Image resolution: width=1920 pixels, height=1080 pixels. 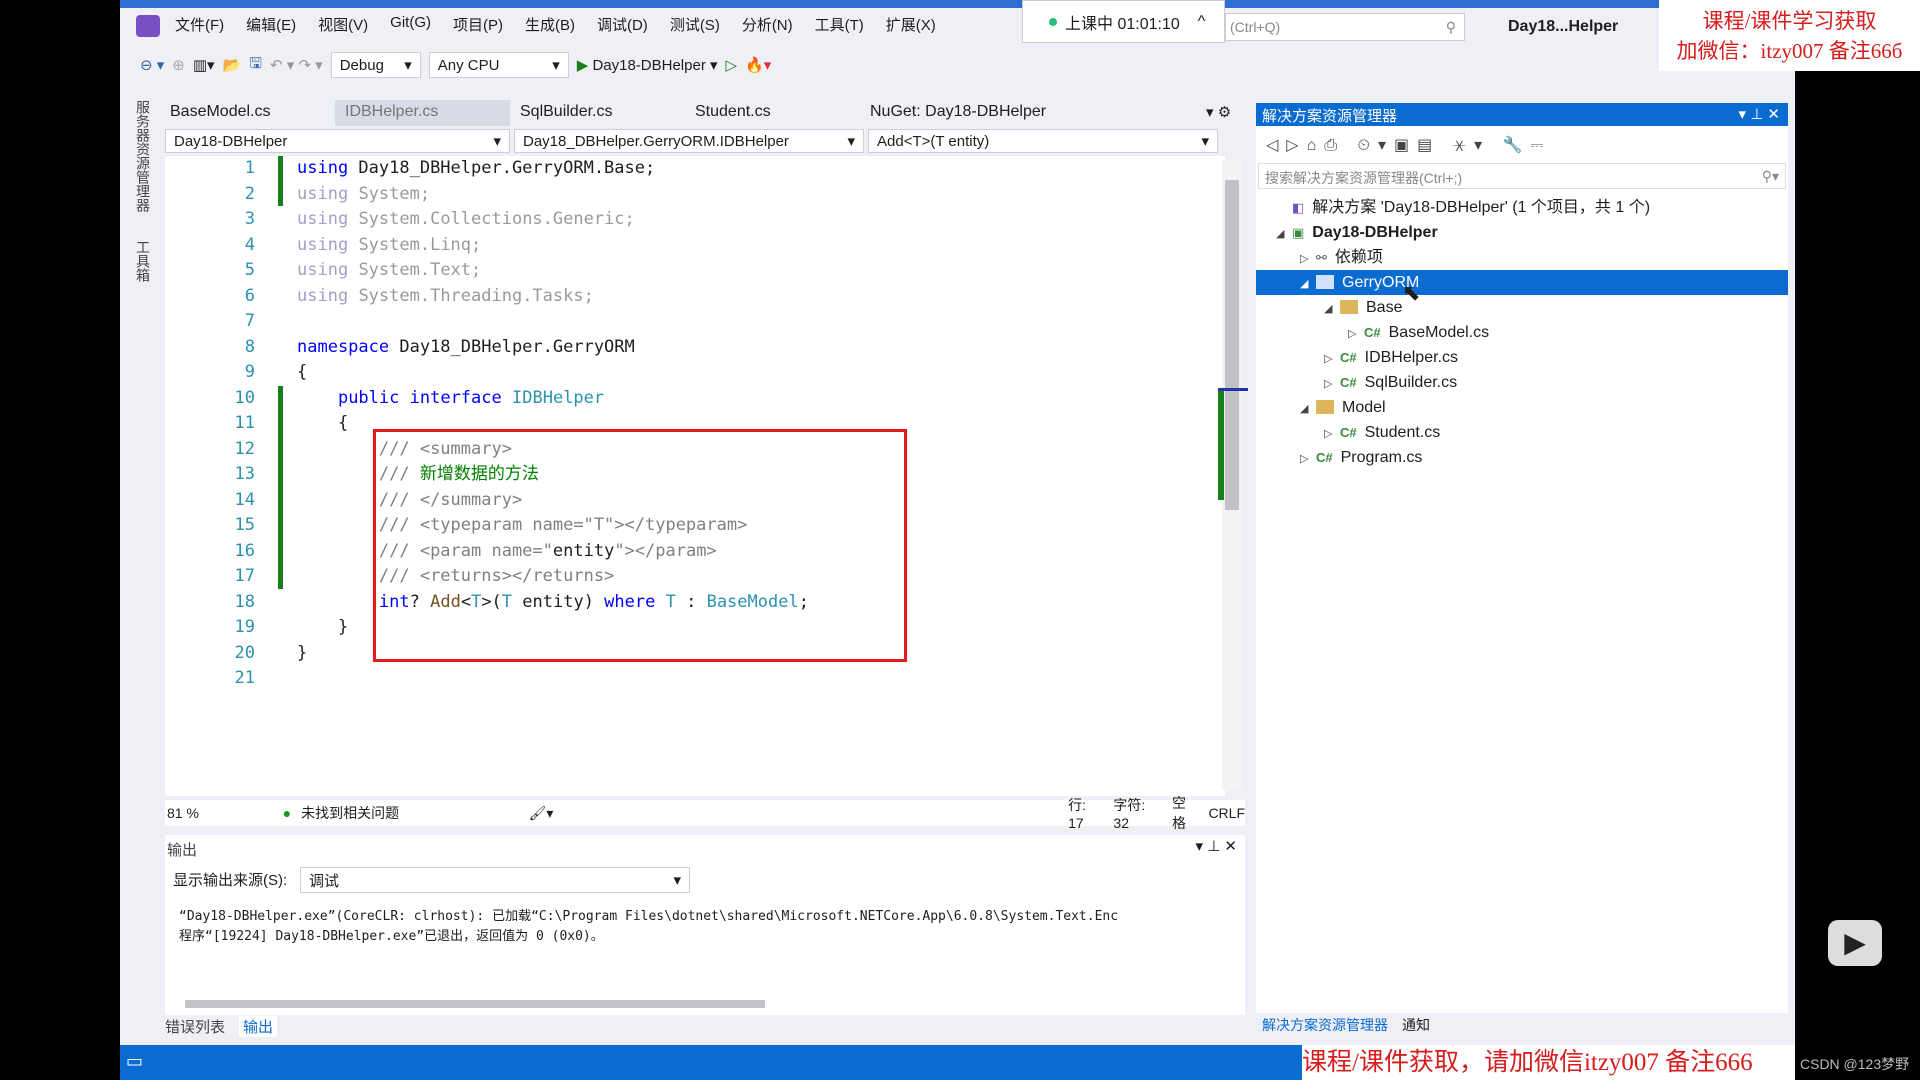 I want to click on solution-icon: ◧, so click(x=1298, y=207).